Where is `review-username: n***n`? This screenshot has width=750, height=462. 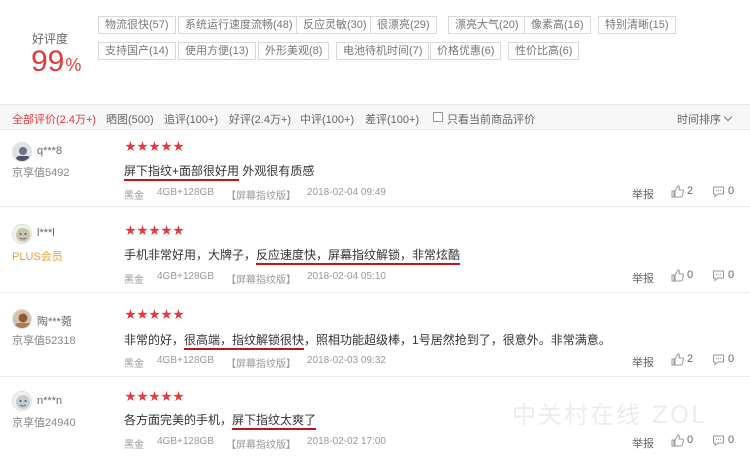
review-username: n***n is located at coordinates (50, 401).